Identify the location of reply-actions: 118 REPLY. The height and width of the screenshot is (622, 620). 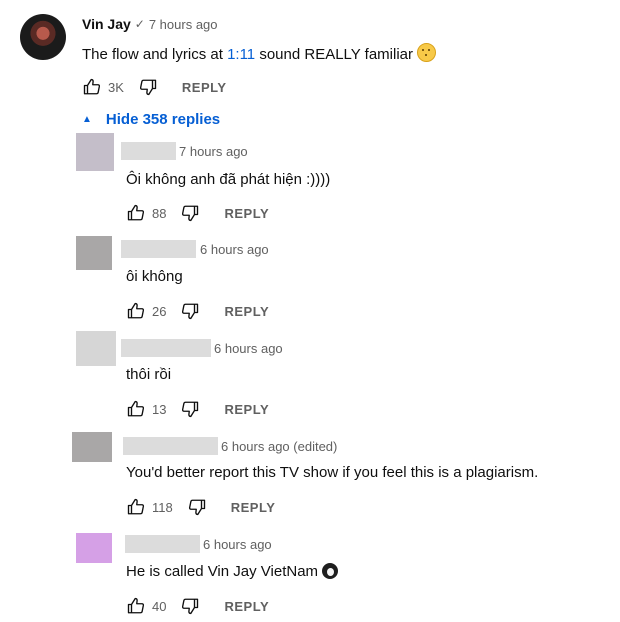
(200, 507).